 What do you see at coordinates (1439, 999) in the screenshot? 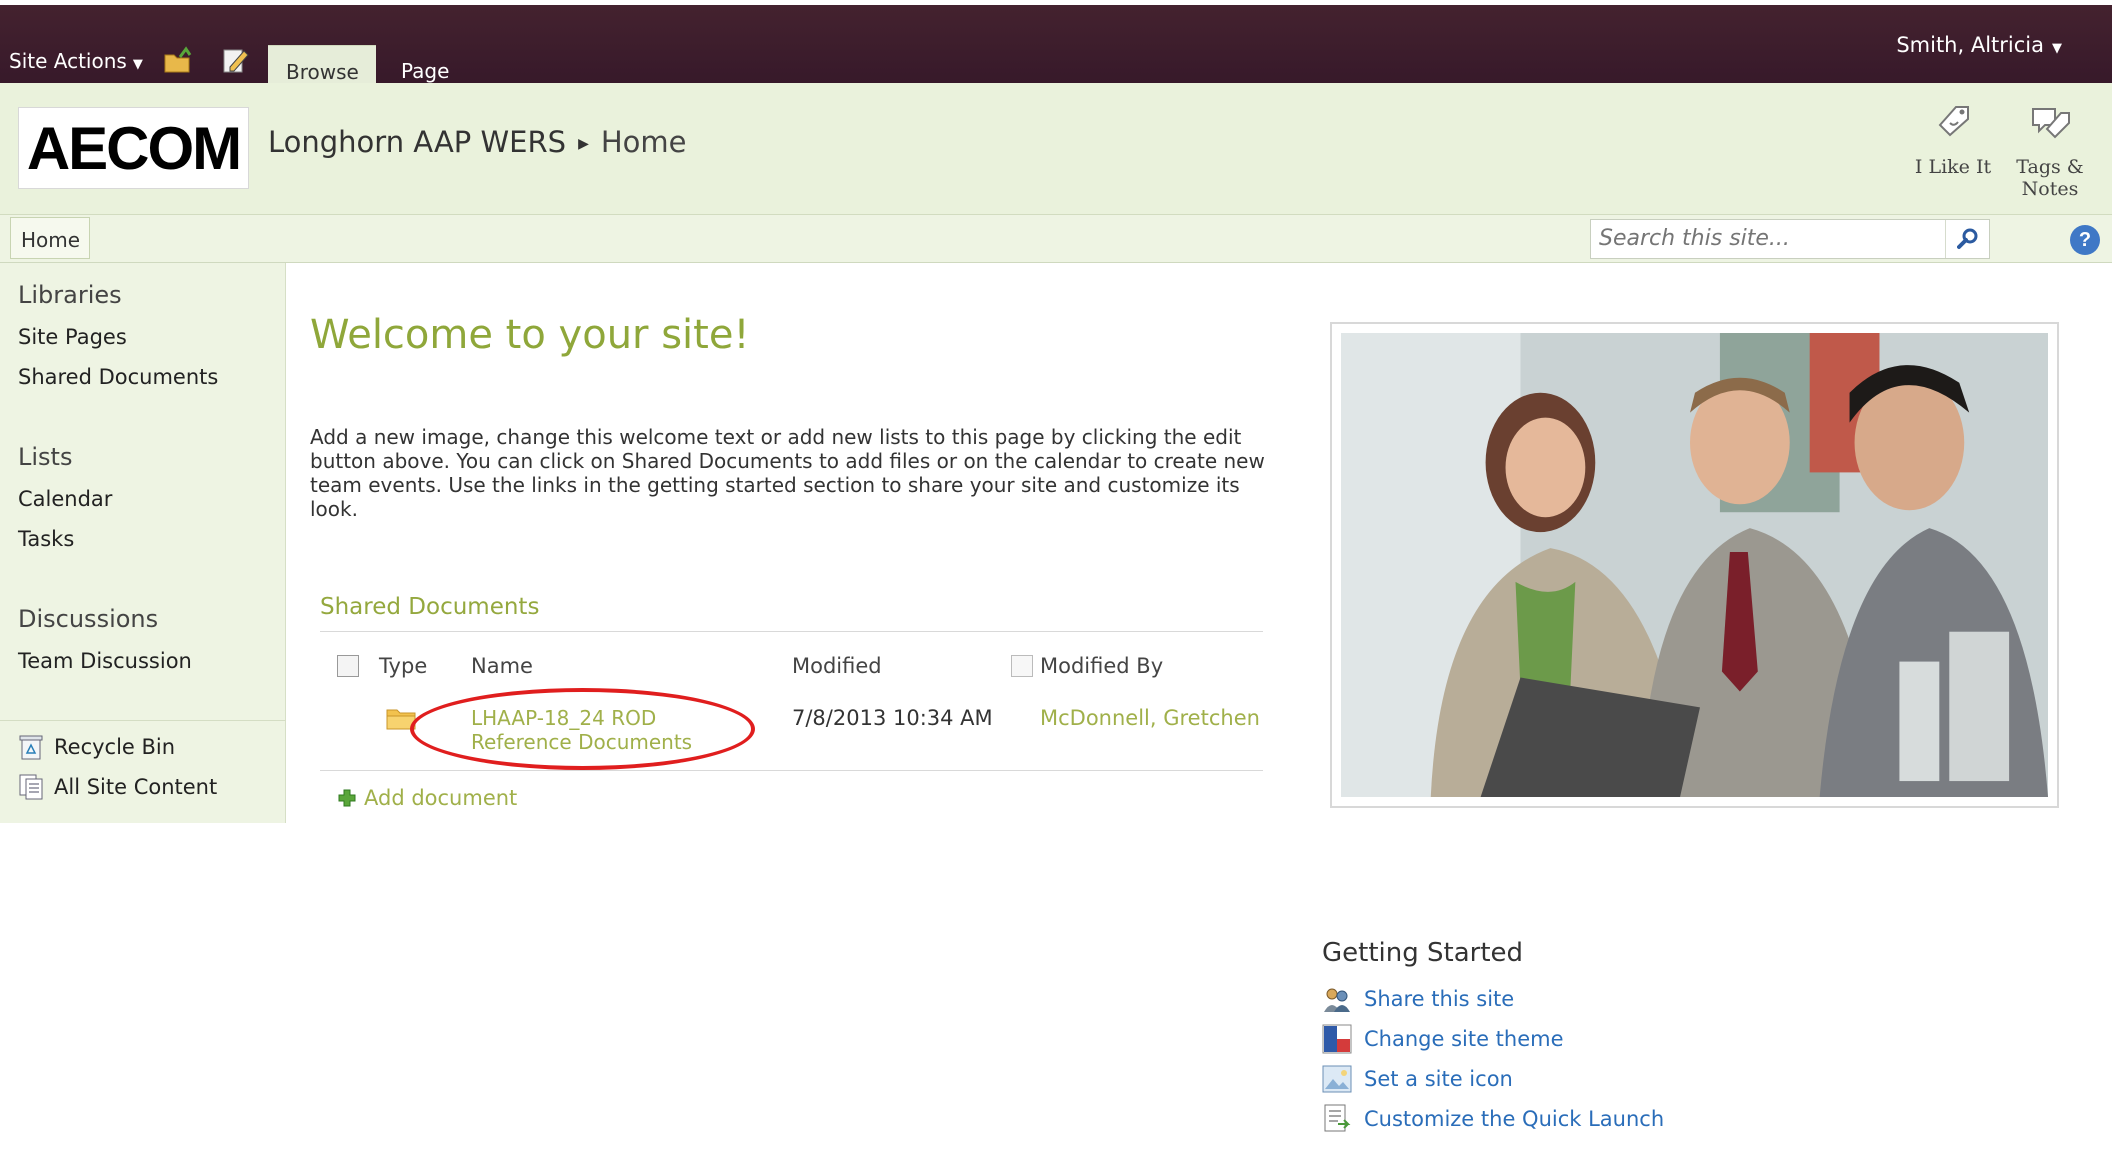
I see `share-this-site-label: Share this site` at bounding box center [1439, 999].